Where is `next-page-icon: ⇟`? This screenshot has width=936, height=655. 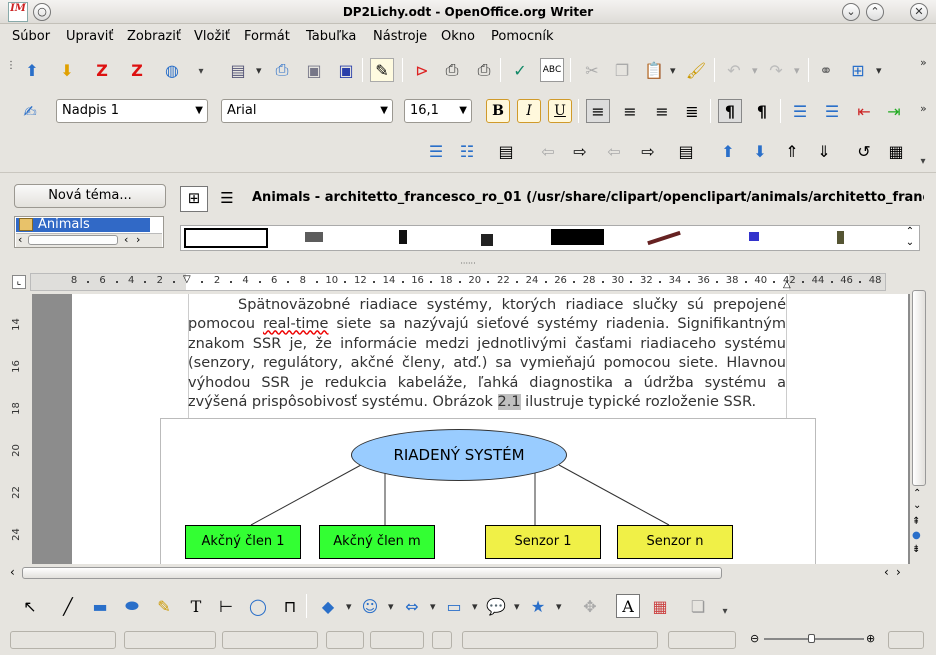
next-page-icon: ⇟ is located at coordinates (916, 549).